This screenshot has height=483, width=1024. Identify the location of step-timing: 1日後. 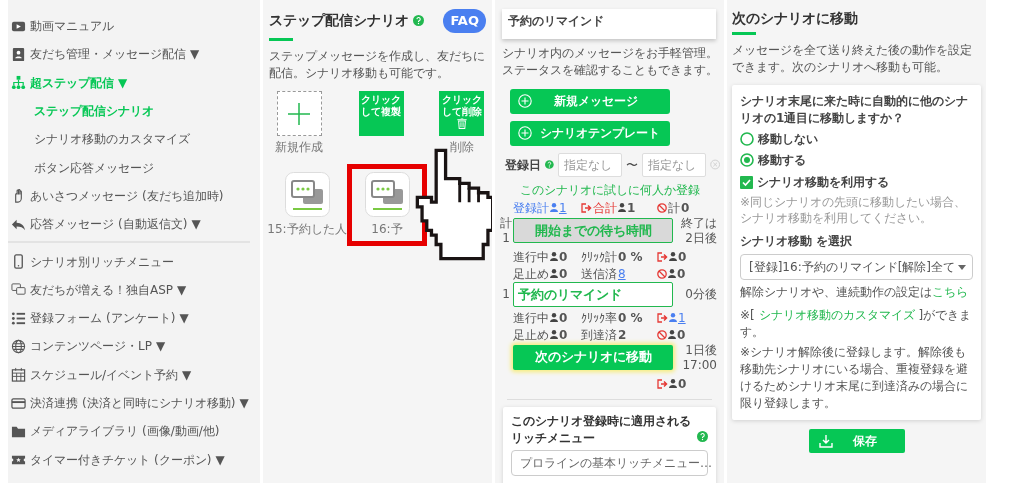
(700, 350).